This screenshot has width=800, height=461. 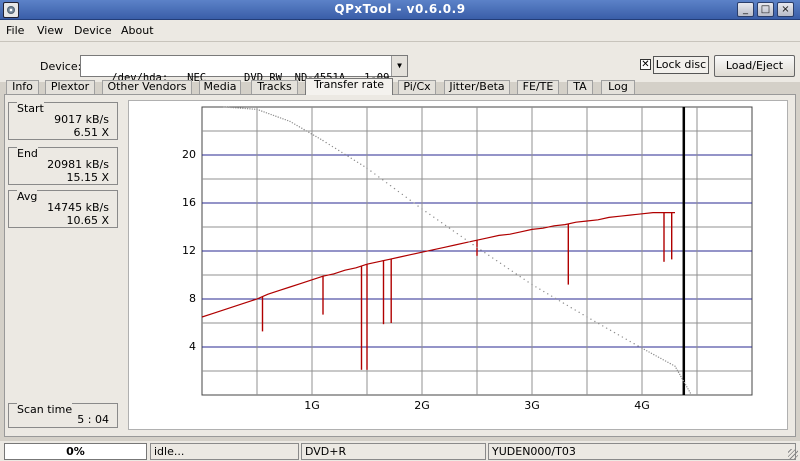 I want to click on start-kbs: 9017 kB/s, so click(x=81, y=119).